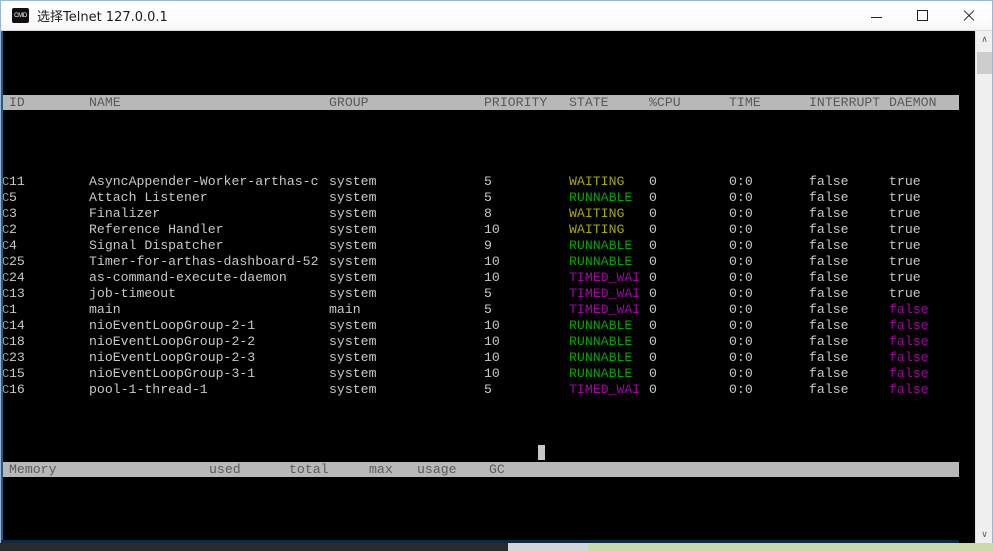 The width and height of the screenshot is (993, 551). I want to click on col-header-max: max, so click(381, 469).